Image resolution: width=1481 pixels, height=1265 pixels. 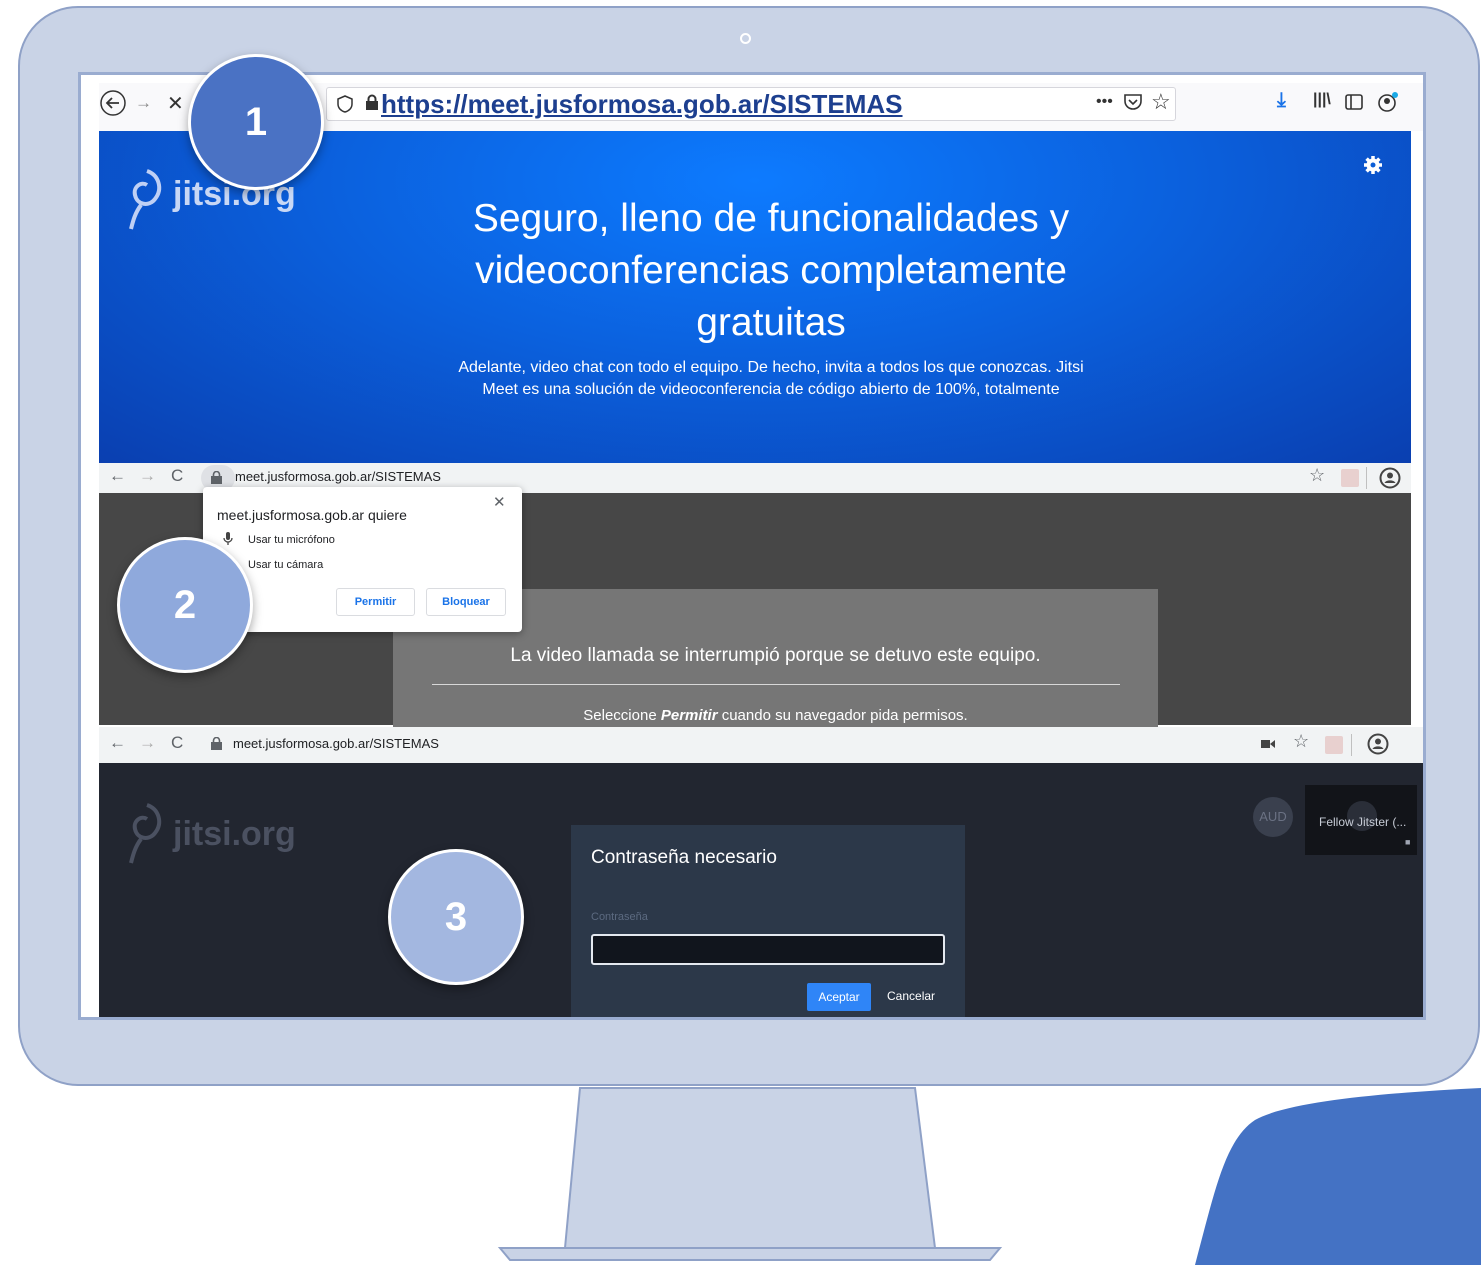 I want to click on shield-icon, so click(x=345, y=104).